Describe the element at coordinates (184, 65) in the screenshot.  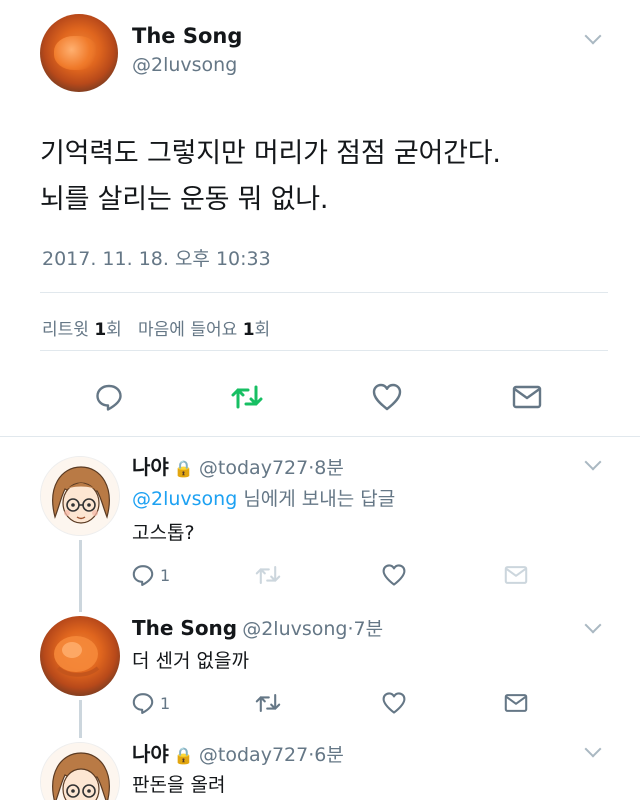
I see `author-handle: @2luvsong` at that location.